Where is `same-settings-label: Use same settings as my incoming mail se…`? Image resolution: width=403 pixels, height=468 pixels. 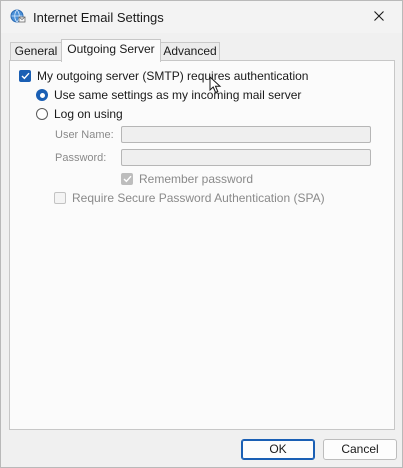
same-settings-label: Use same settings as my incoming mail se… is located at coordinates (178, 95).